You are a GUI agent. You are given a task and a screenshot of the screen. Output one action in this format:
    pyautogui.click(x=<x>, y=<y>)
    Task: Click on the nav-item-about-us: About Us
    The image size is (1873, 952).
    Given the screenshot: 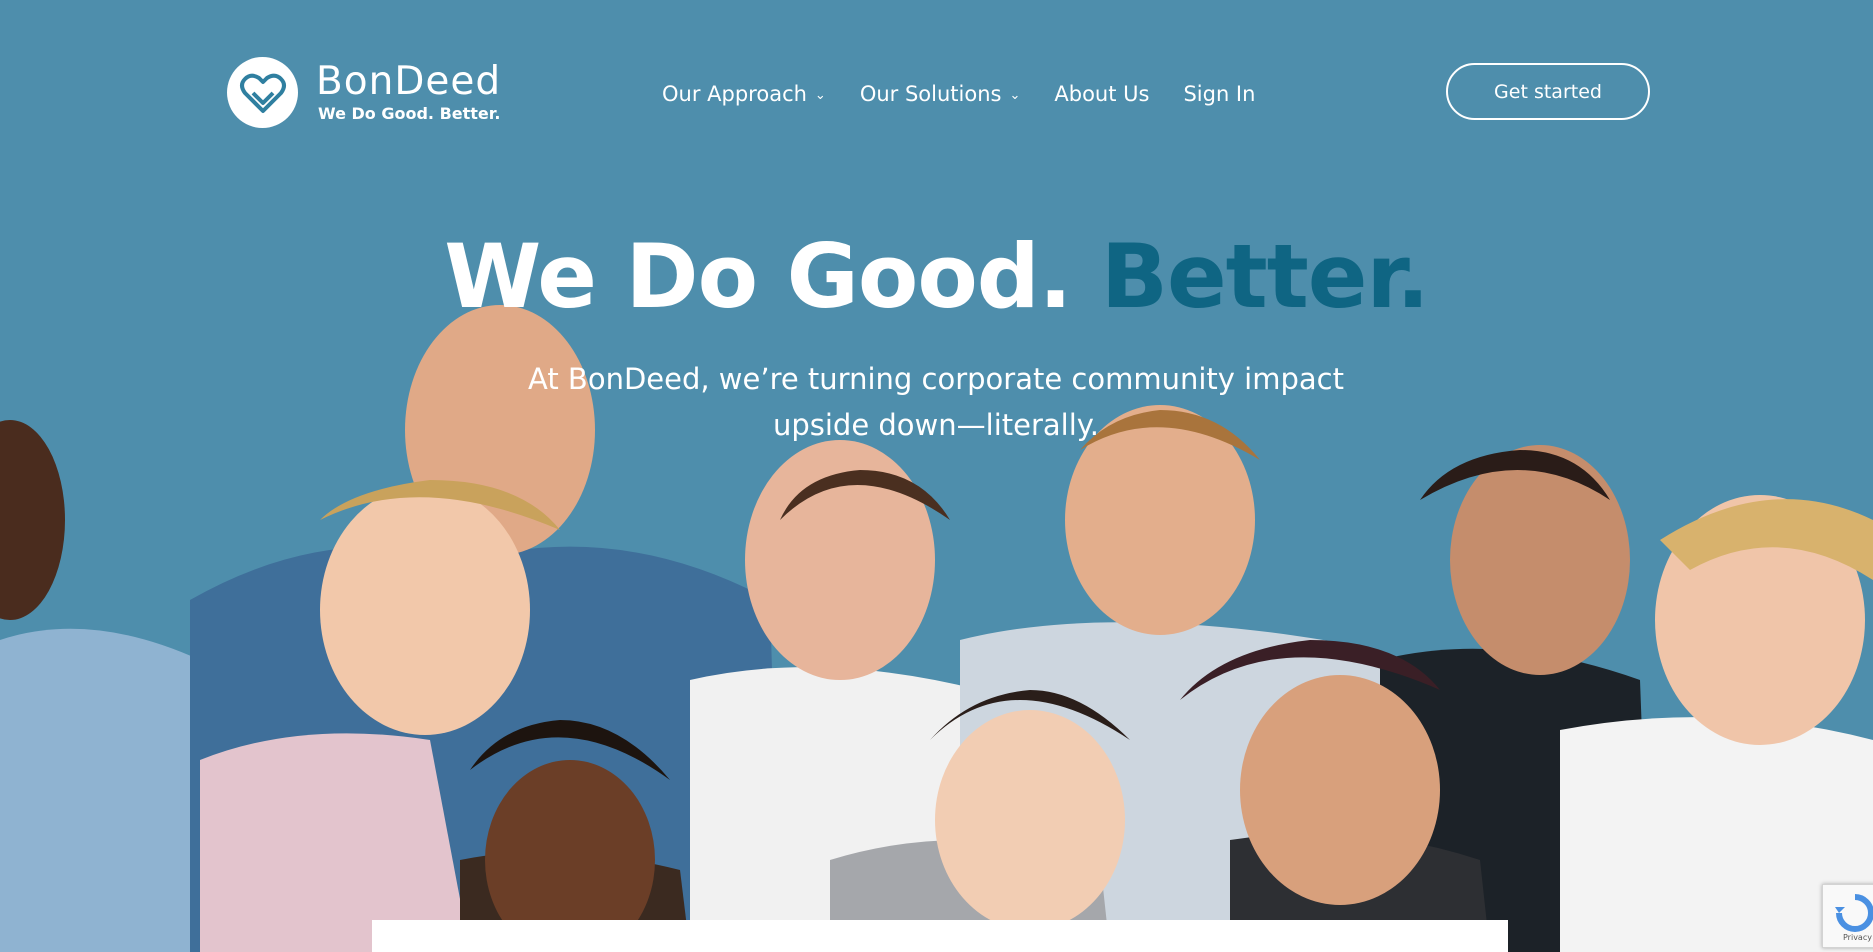 What is the action you would take?
    pyautogui.click(x=1101, y=94)
    